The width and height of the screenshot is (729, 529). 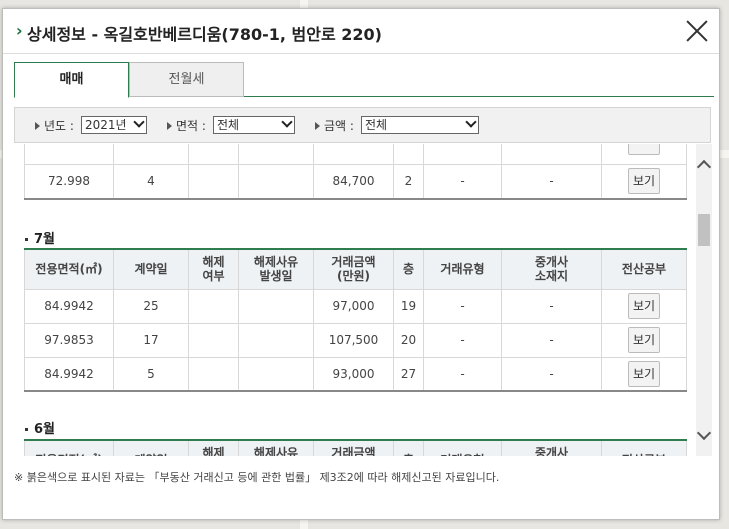 What do you see at coordinates (151, 340) in the screenshot?
I see `cell-day: 17` at bounding box center [151, 340].